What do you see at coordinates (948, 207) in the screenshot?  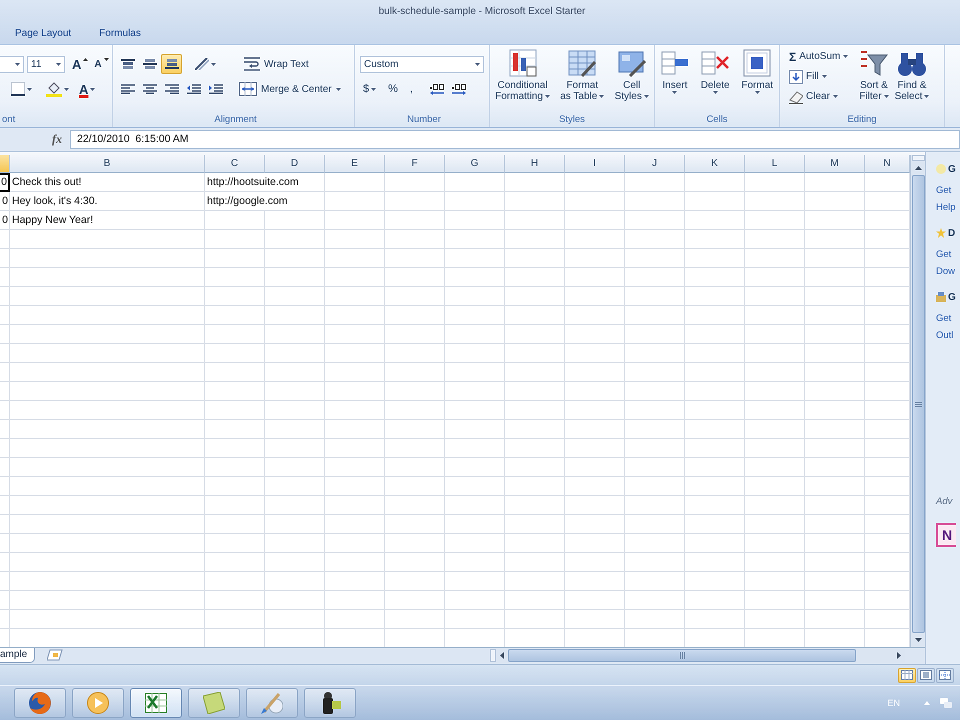 I see `help-link: Help` at bounding box center [948, 207].